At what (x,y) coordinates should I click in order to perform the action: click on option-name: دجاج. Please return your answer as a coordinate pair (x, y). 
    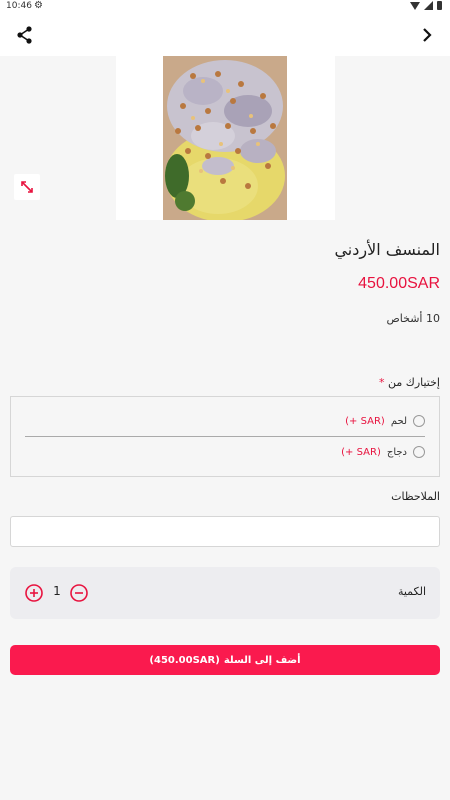
    Looking at the image, I should click on (396, 452).